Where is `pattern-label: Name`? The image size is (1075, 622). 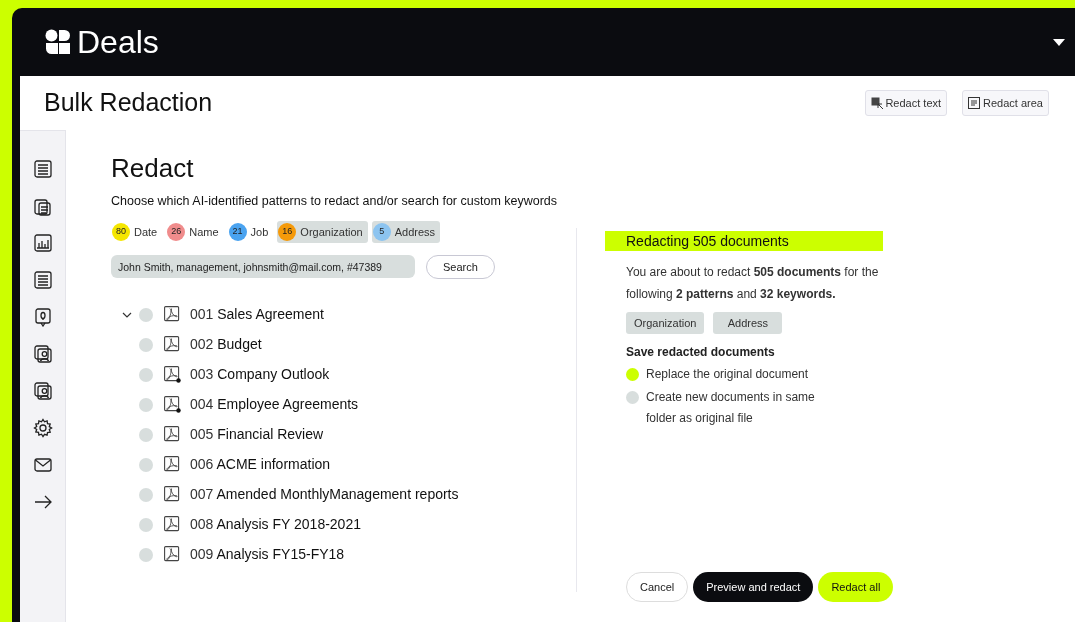 pattern-label: Name is located at coordinates (204, 232).